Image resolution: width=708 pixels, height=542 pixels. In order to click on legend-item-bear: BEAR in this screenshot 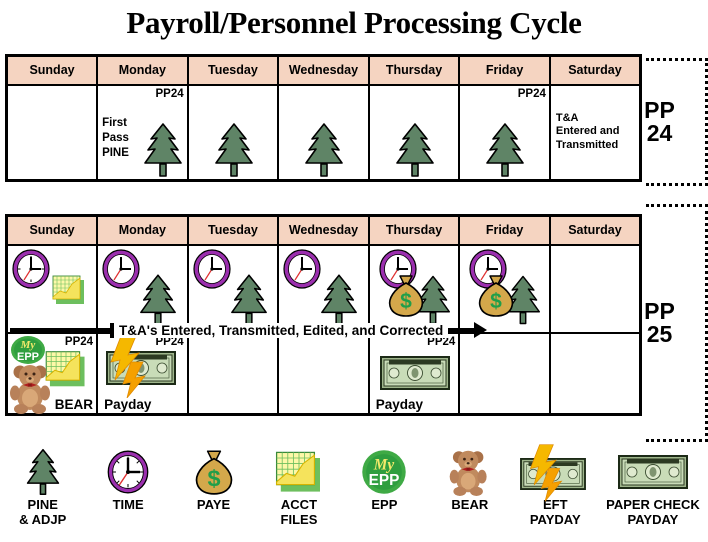, I will do `click(469, 495)`.